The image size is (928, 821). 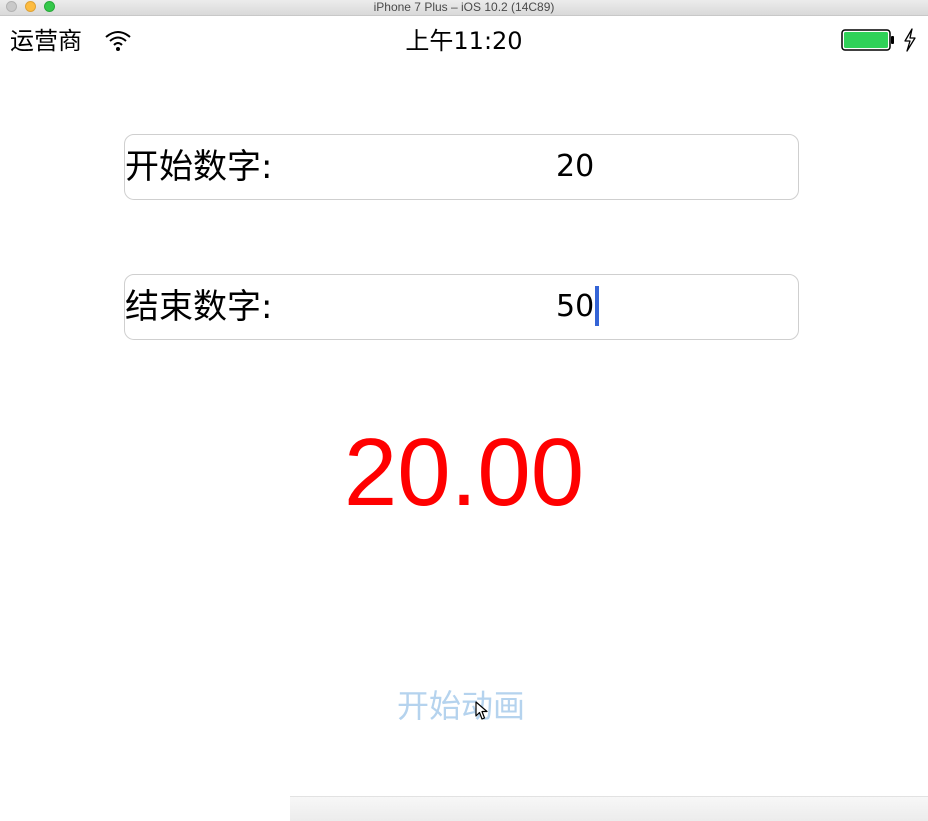 What do you see at coordinates (461, 167) in the screenshot?
I see `start-number-field: 开始数字: 20` at bounding box center [461, 167].